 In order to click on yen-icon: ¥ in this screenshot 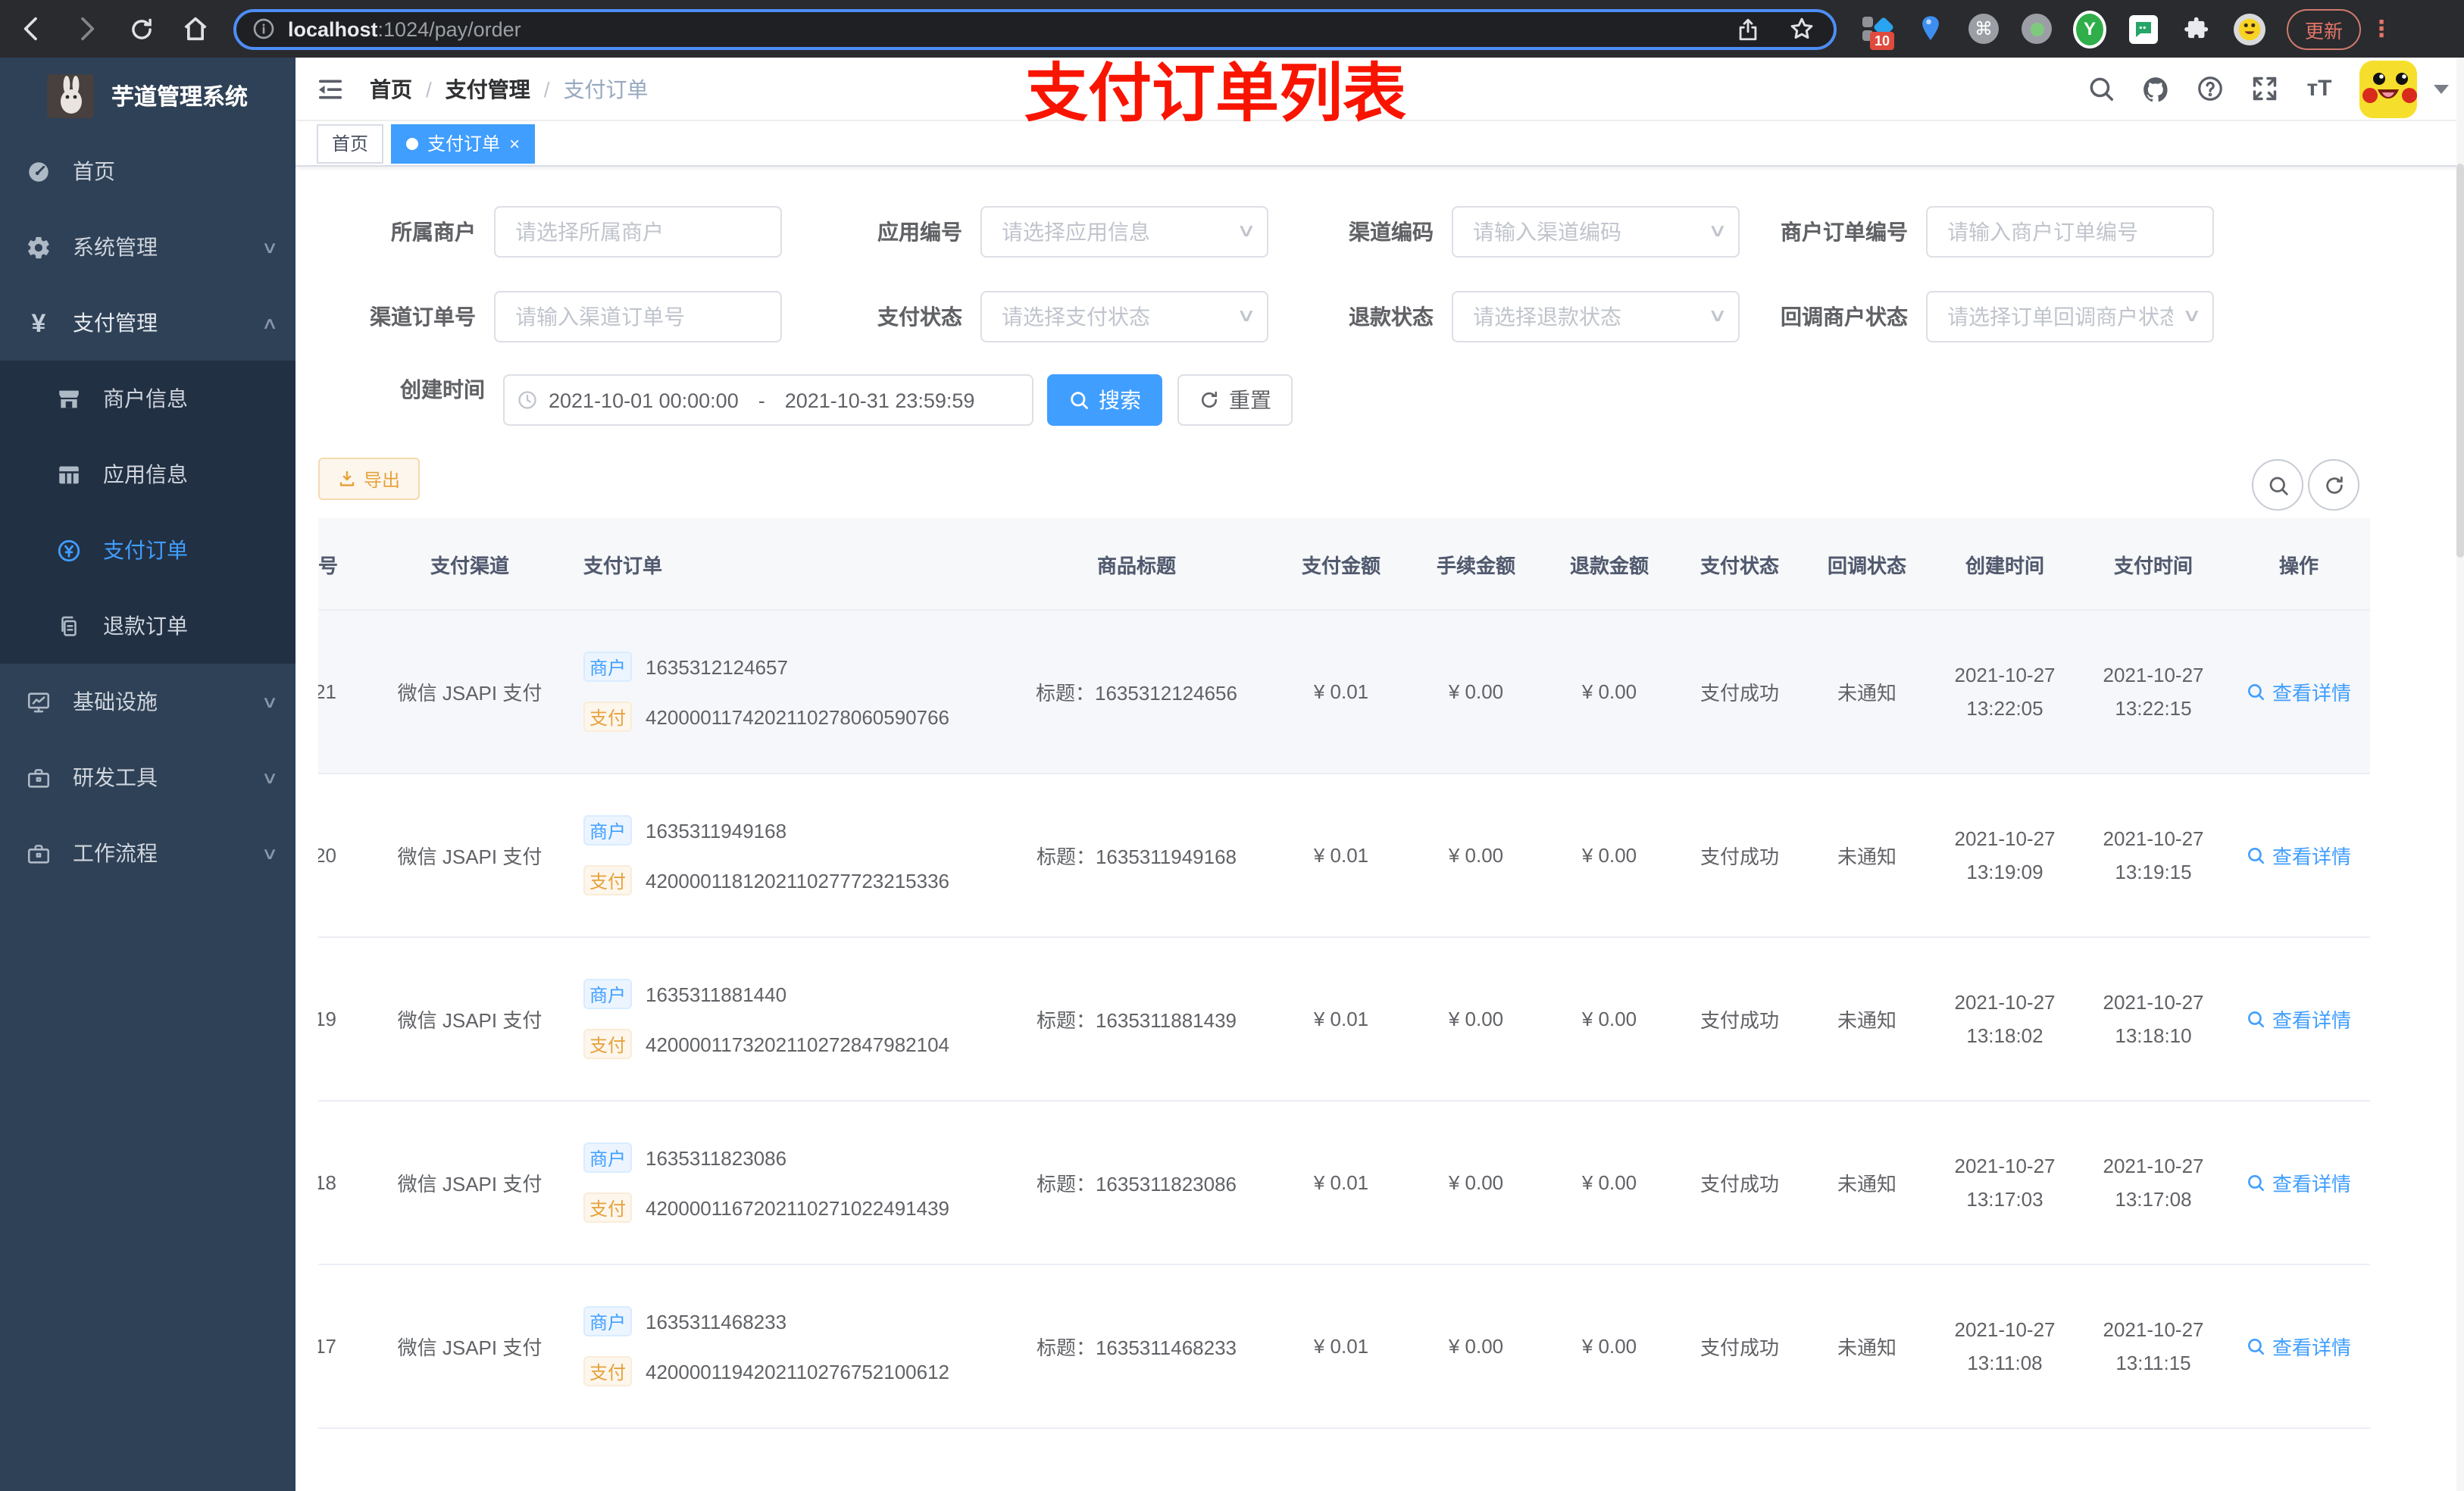, I will do `click(38, 322)`.